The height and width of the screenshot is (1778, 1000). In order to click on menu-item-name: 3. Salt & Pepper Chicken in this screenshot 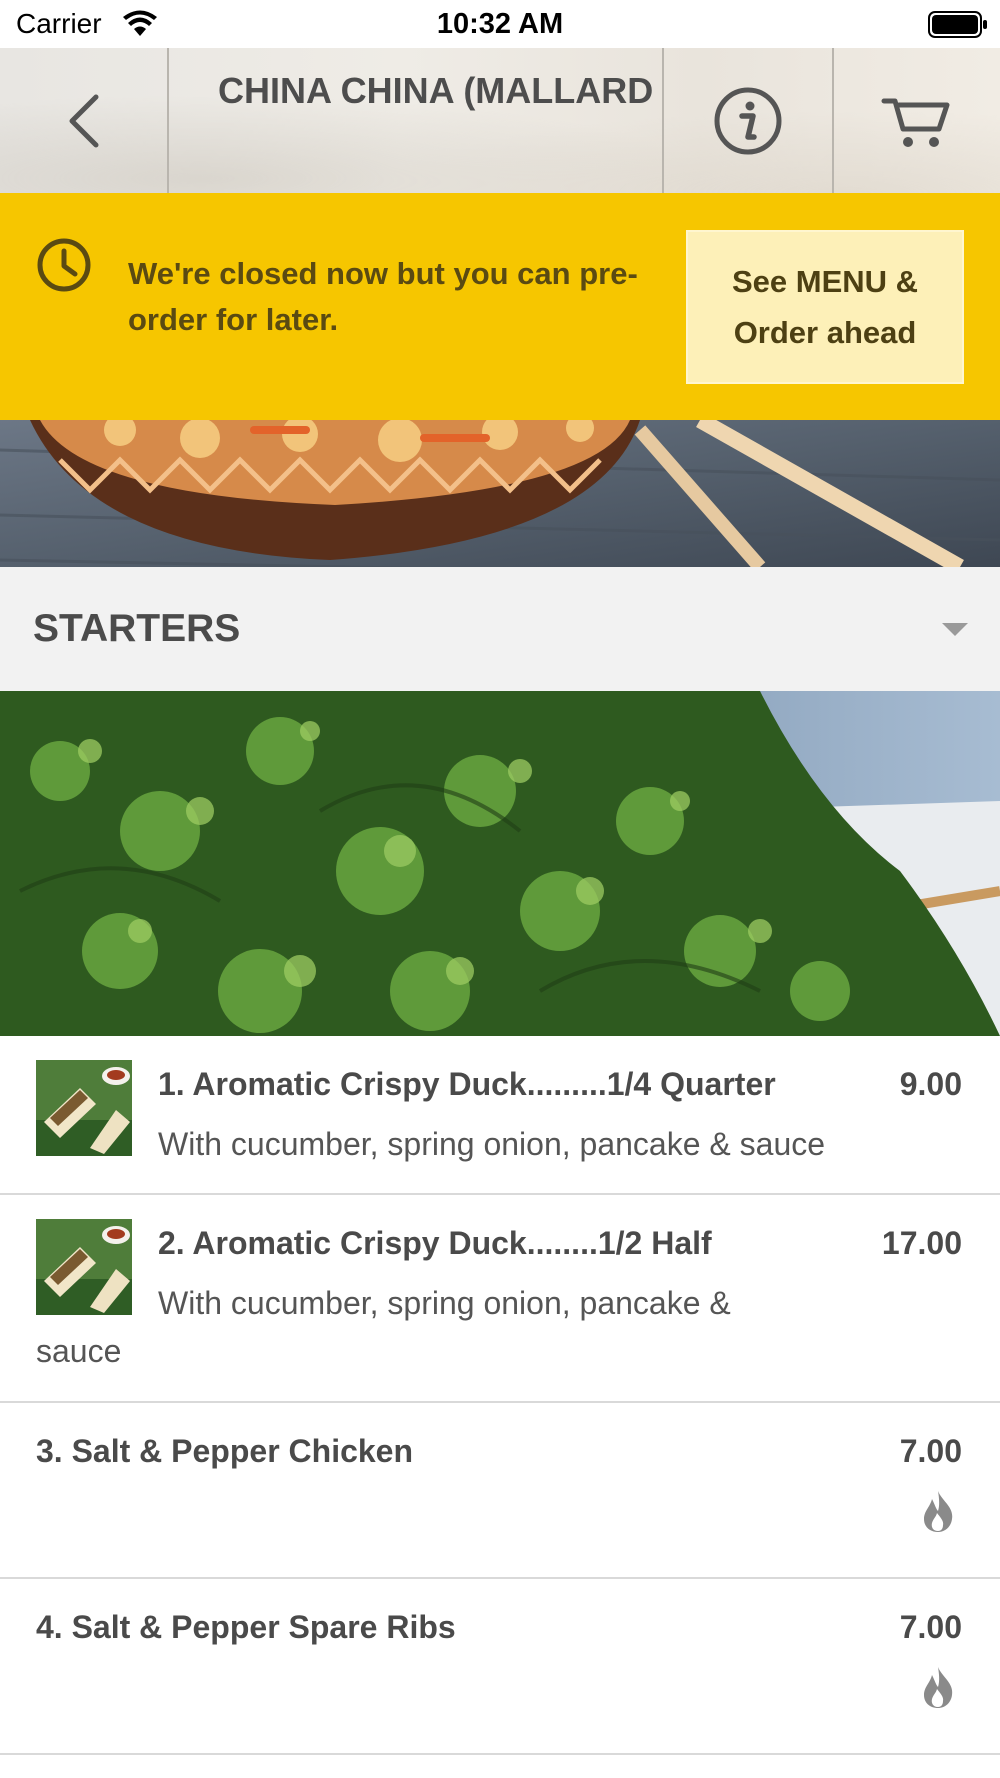, I will do `click(225, 1451)`.